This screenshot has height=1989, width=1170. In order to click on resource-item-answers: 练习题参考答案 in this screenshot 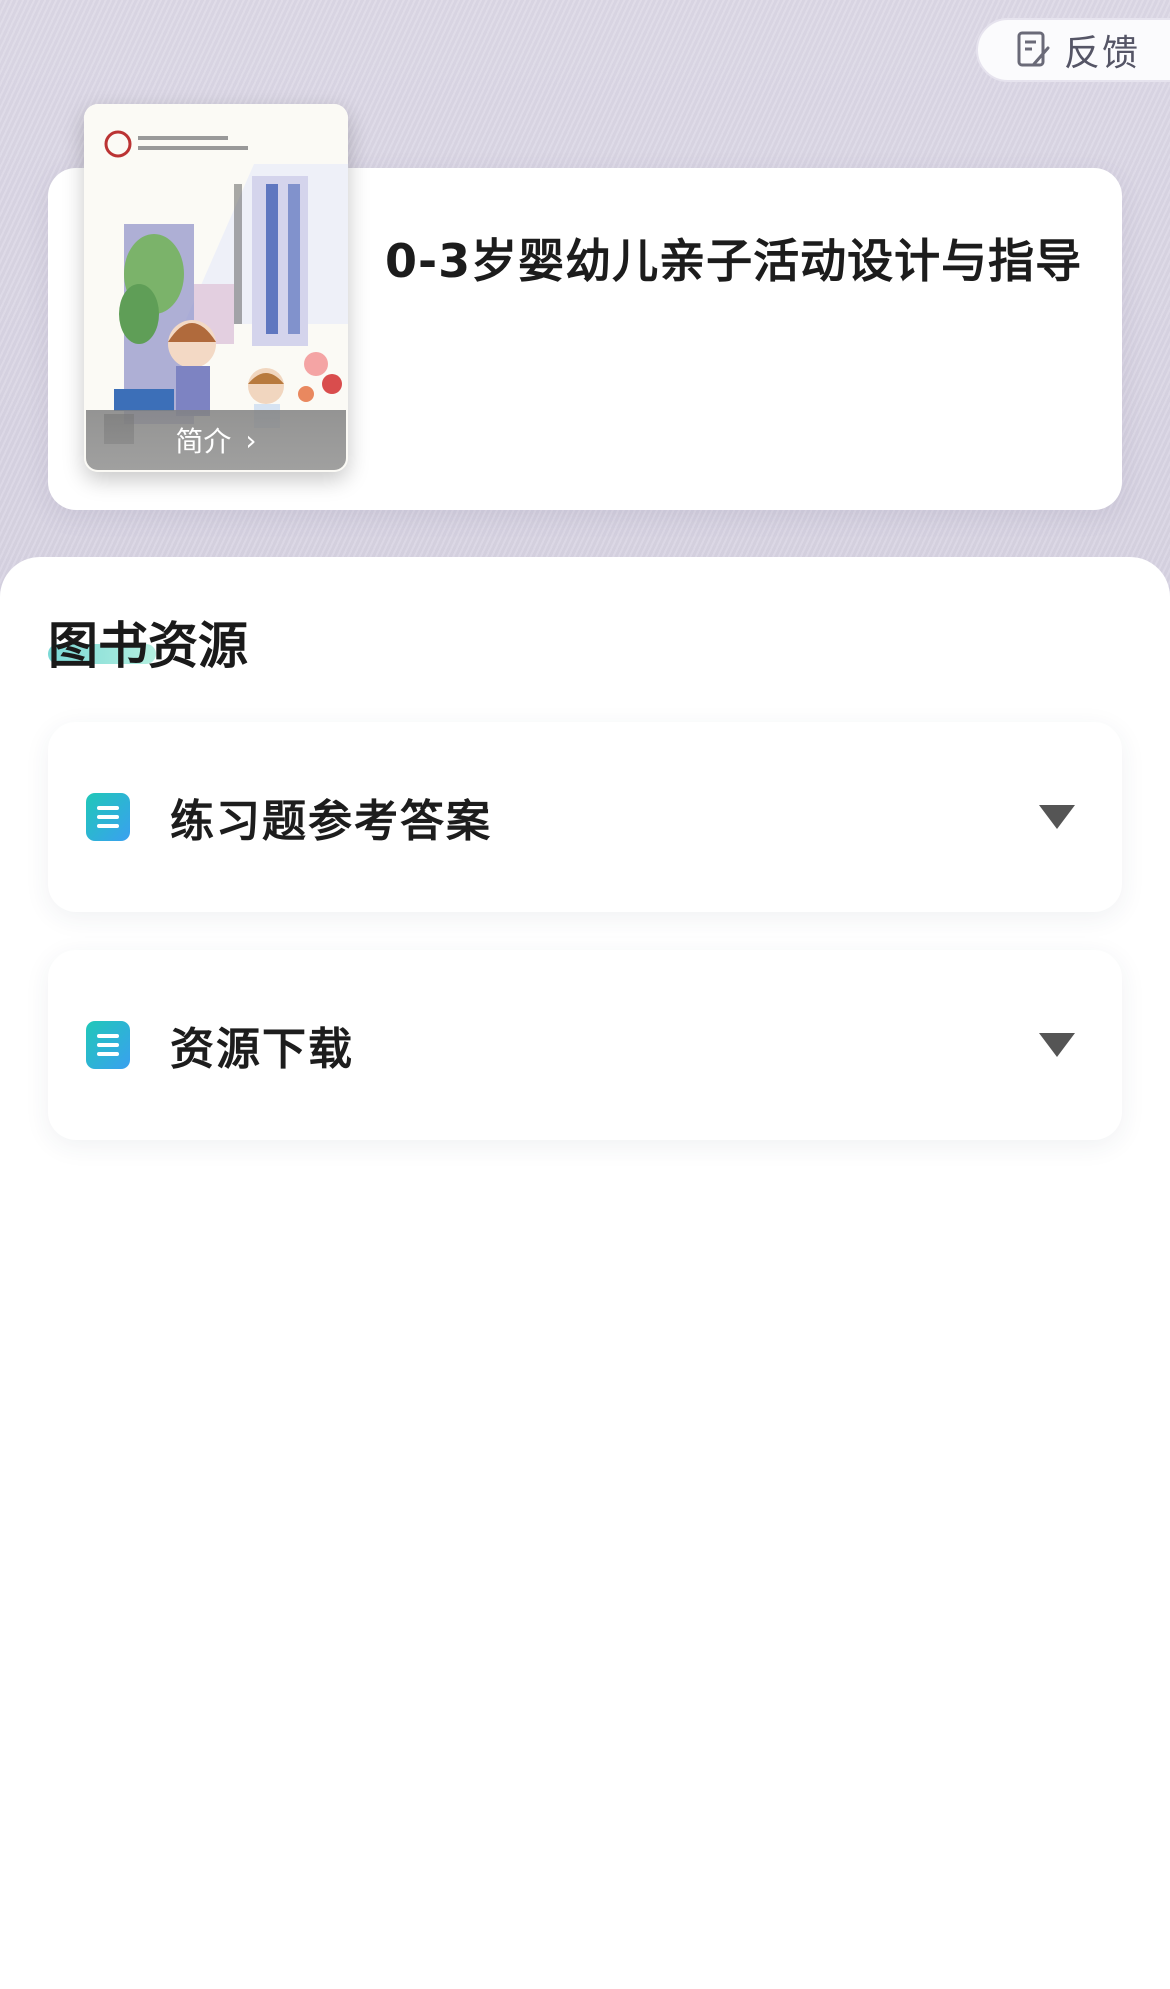, I will do `click(585, 817)`.